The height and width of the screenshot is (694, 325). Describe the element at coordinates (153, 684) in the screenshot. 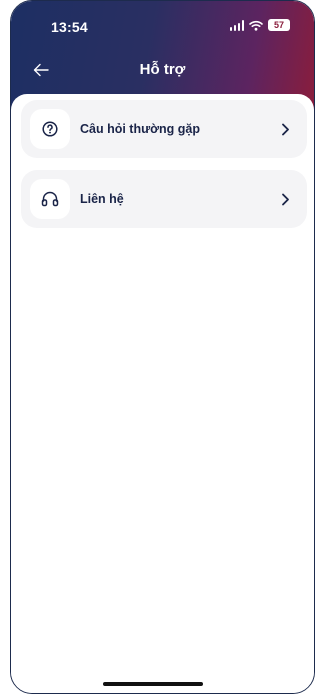

I see `home-indicator` at that location.